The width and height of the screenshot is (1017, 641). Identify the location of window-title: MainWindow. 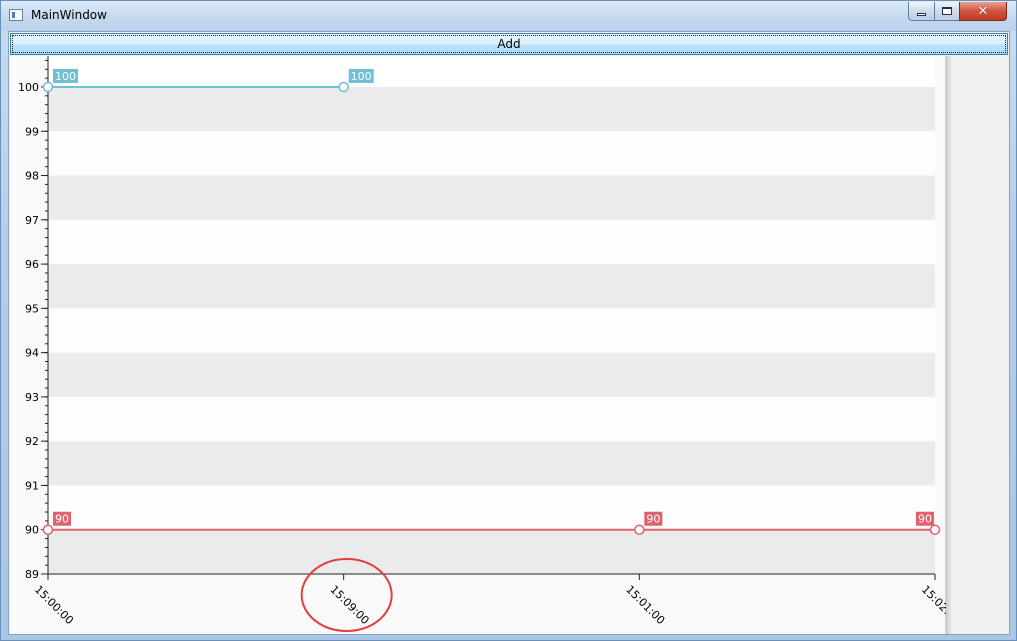
(69, 15).